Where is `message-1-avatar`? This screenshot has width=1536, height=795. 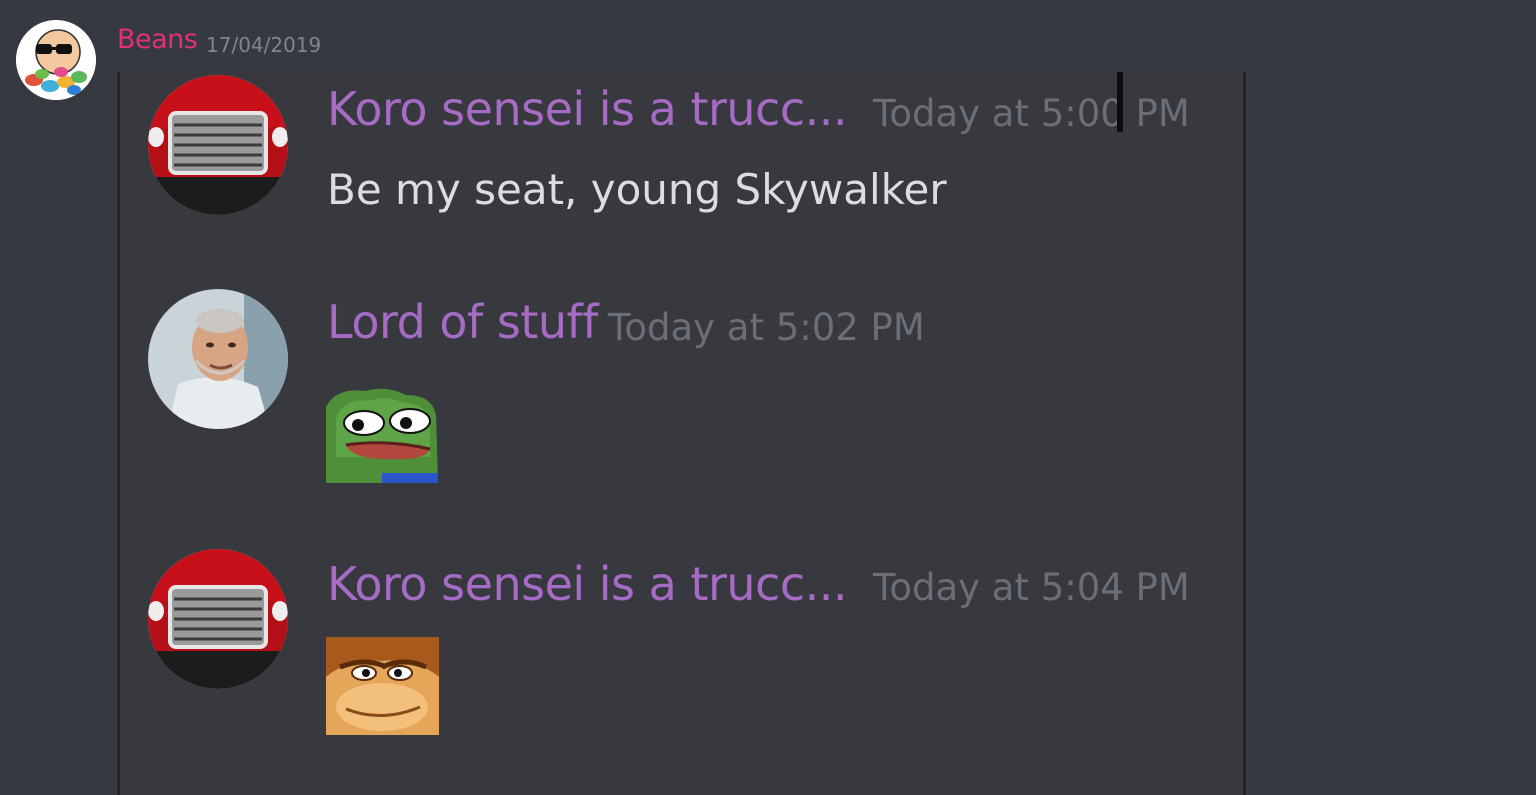 message-1-avatar is located at coordinates (218, 145).